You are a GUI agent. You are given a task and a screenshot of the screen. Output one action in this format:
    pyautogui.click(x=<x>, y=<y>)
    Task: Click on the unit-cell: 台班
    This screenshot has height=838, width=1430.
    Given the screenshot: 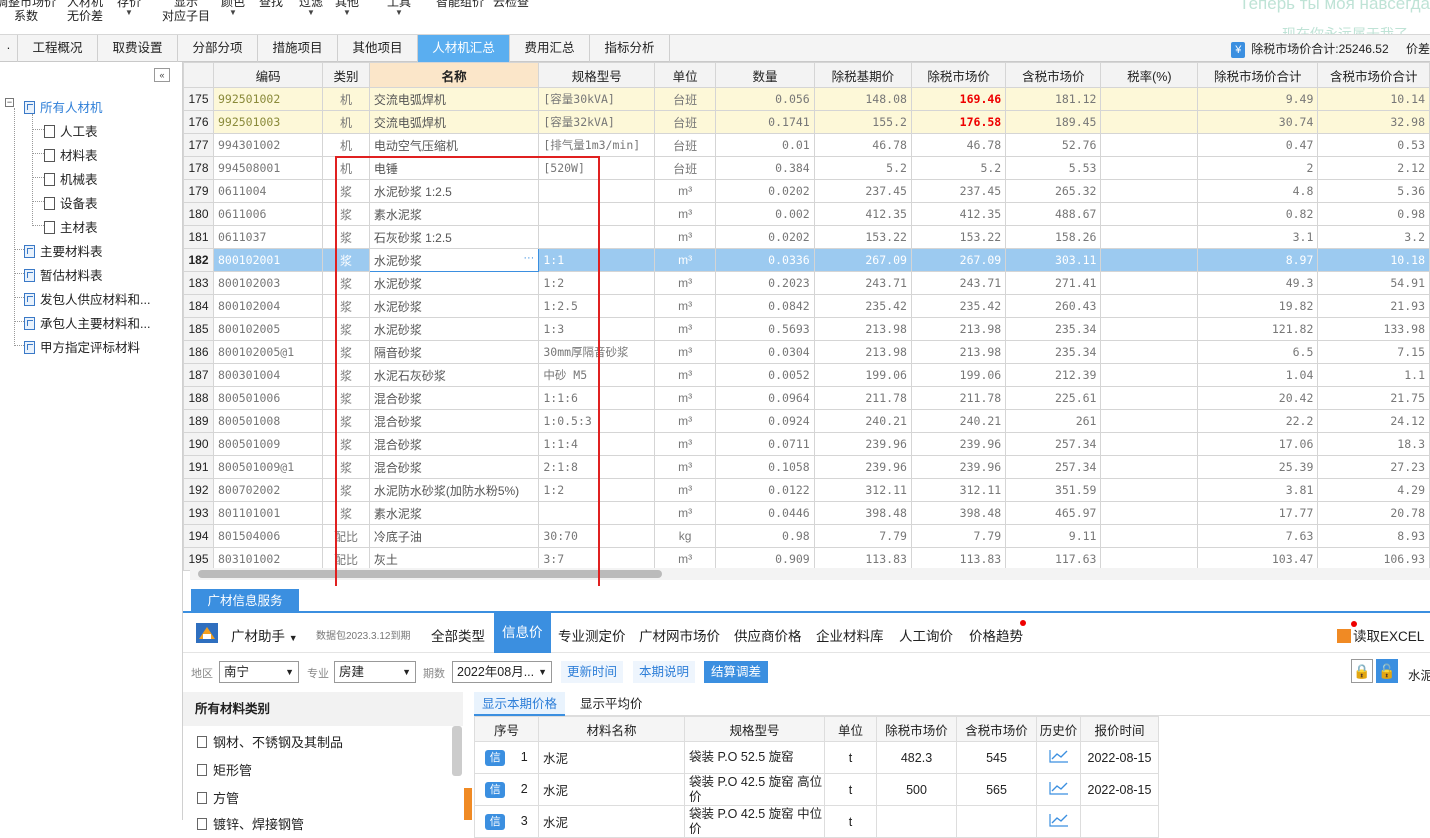 What is the action you would take?
    pyautogui.click(x=685, y=168)
    